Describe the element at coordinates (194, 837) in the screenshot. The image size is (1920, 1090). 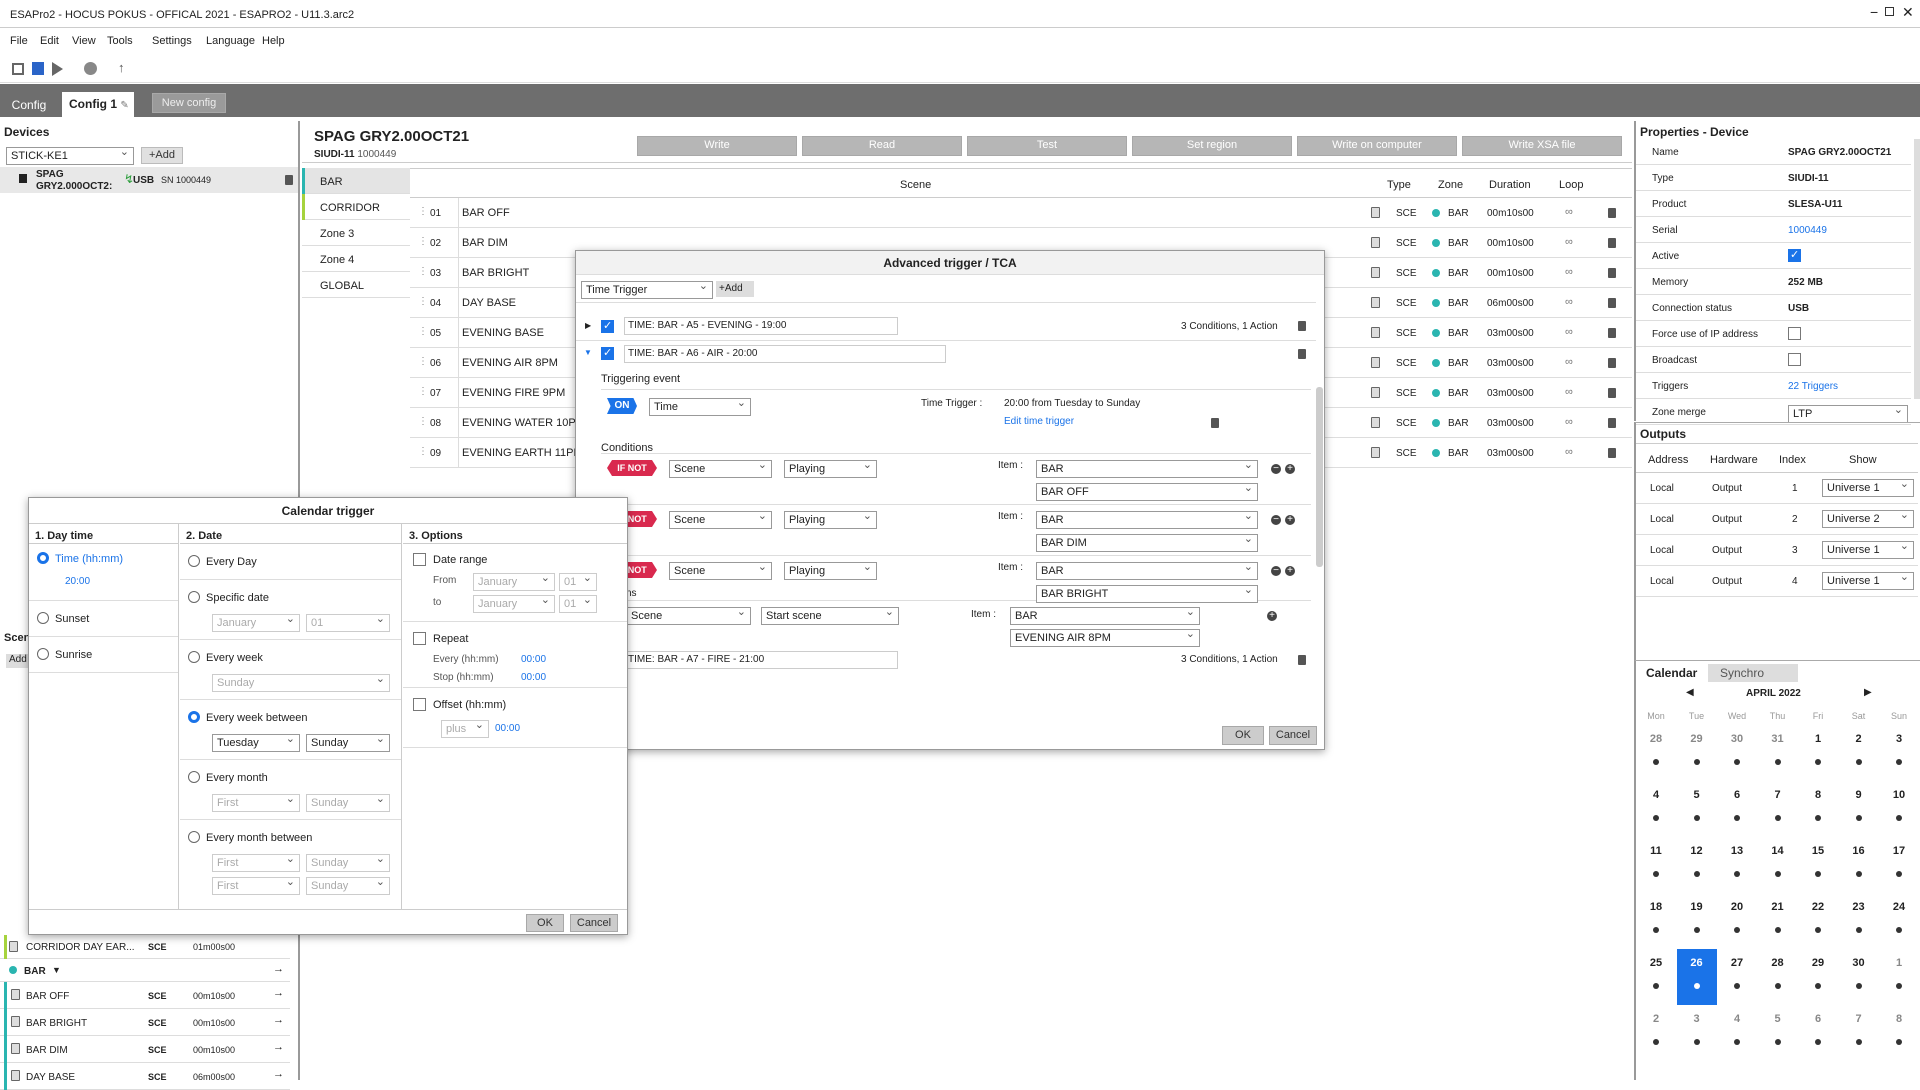
I see `every-month-between-radio` at that location.